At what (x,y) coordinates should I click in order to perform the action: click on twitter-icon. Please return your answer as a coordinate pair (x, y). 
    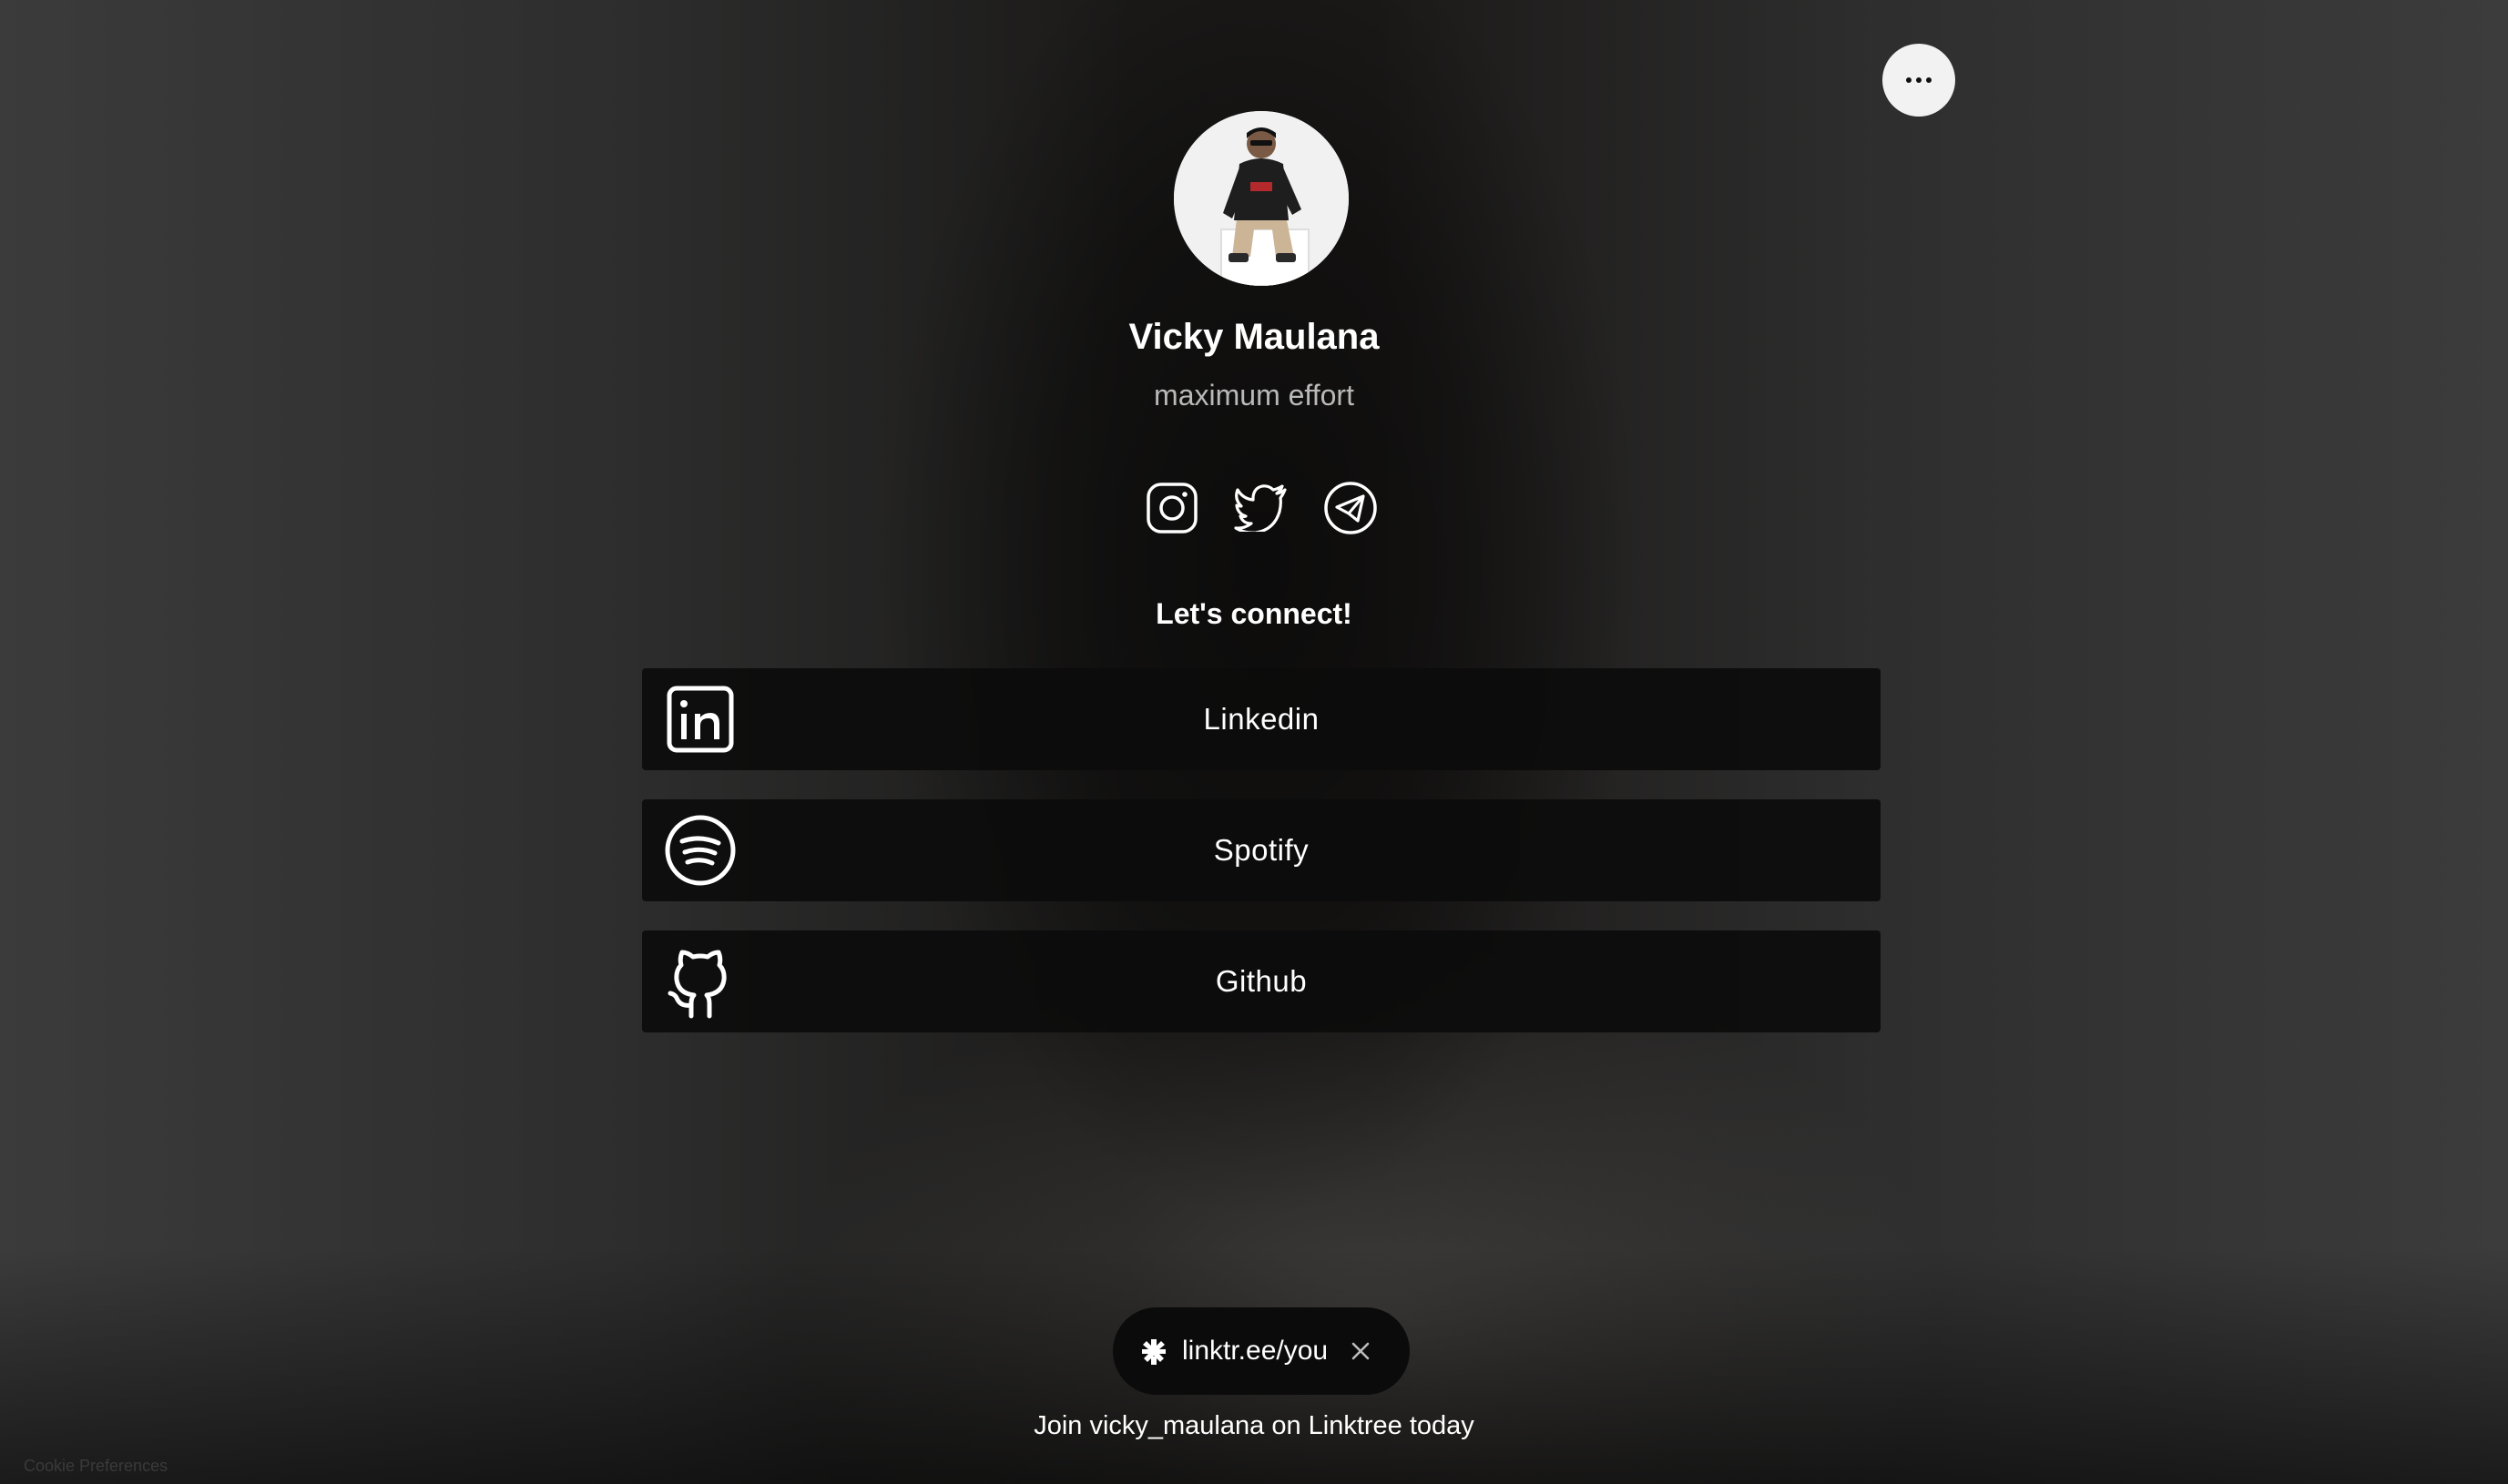
    Looking at the image, I should click on (1260, 508).